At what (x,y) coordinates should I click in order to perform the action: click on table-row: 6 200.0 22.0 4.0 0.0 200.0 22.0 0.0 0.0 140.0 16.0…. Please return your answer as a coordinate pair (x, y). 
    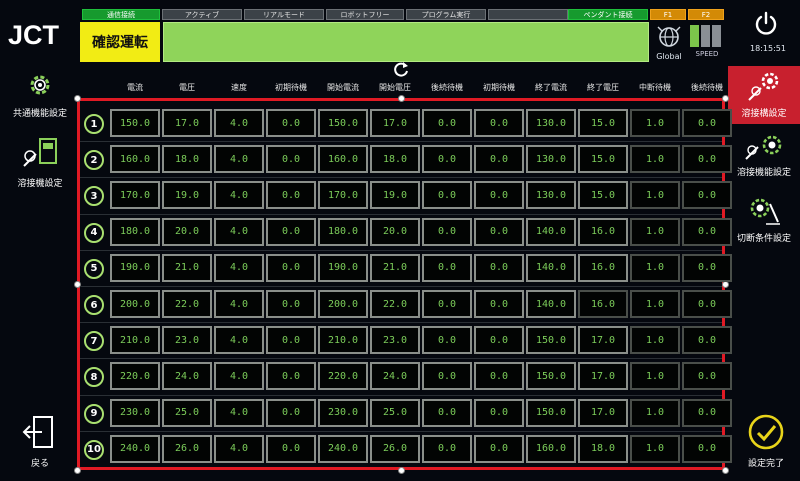
    Looking at the image, I should click on (406, 305).